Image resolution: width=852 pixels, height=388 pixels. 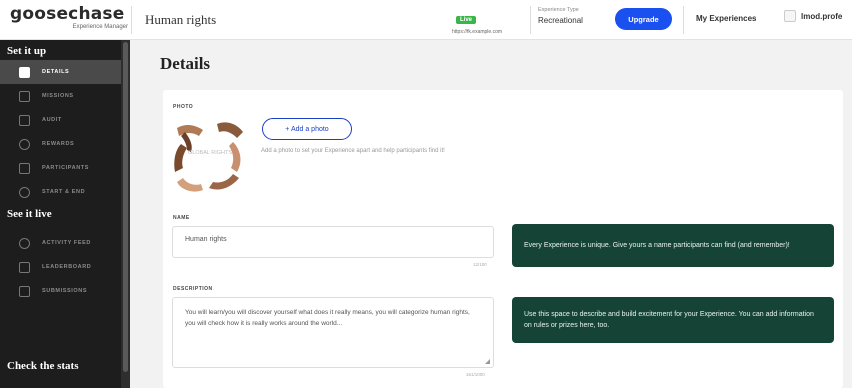 I want to click on sidebar-item-missions: MISSIONS, so click(x=60, y=96).